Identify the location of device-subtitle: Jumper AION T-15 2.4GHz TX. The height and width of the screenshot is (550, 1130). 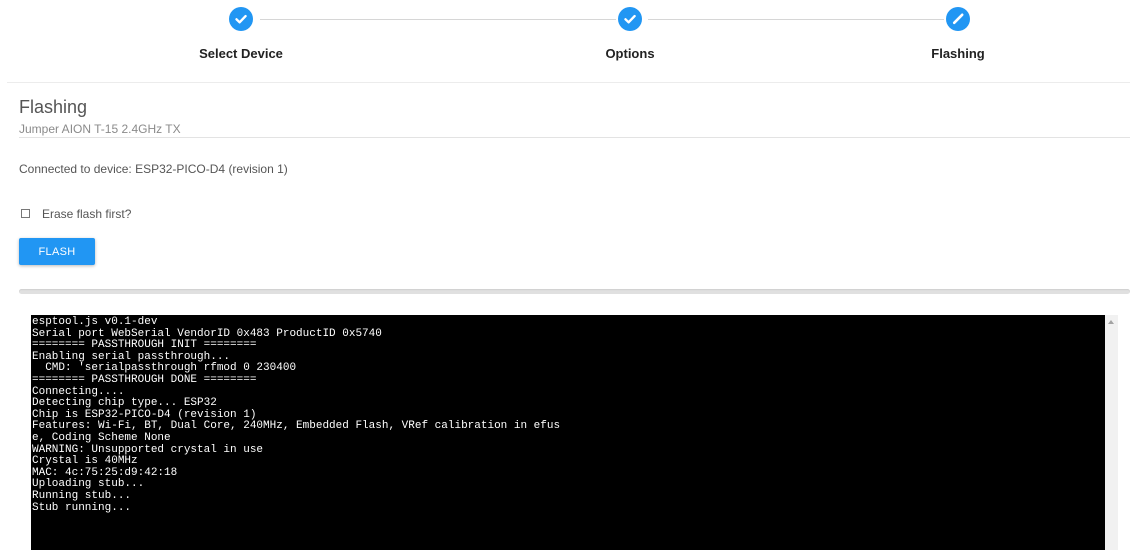
(100, 129).